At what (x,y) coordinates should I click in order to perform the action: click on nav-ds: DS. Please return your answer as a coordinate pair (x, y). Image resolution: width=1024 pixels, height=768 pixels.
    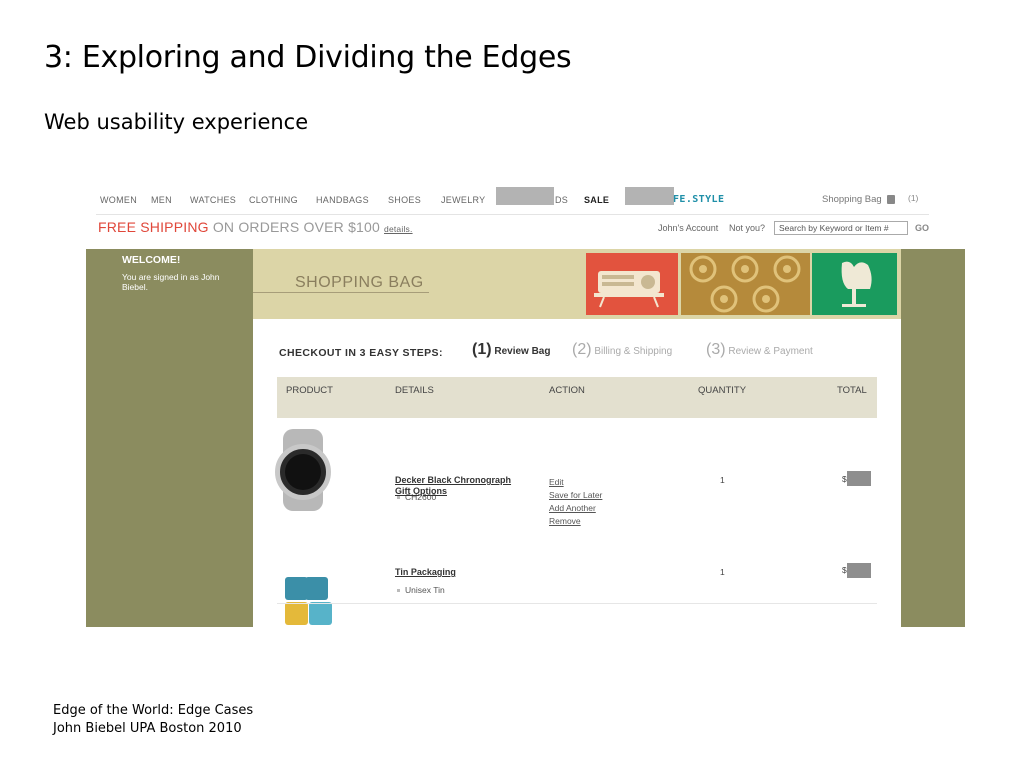
    Looking at the image, I should click on (561, 200).